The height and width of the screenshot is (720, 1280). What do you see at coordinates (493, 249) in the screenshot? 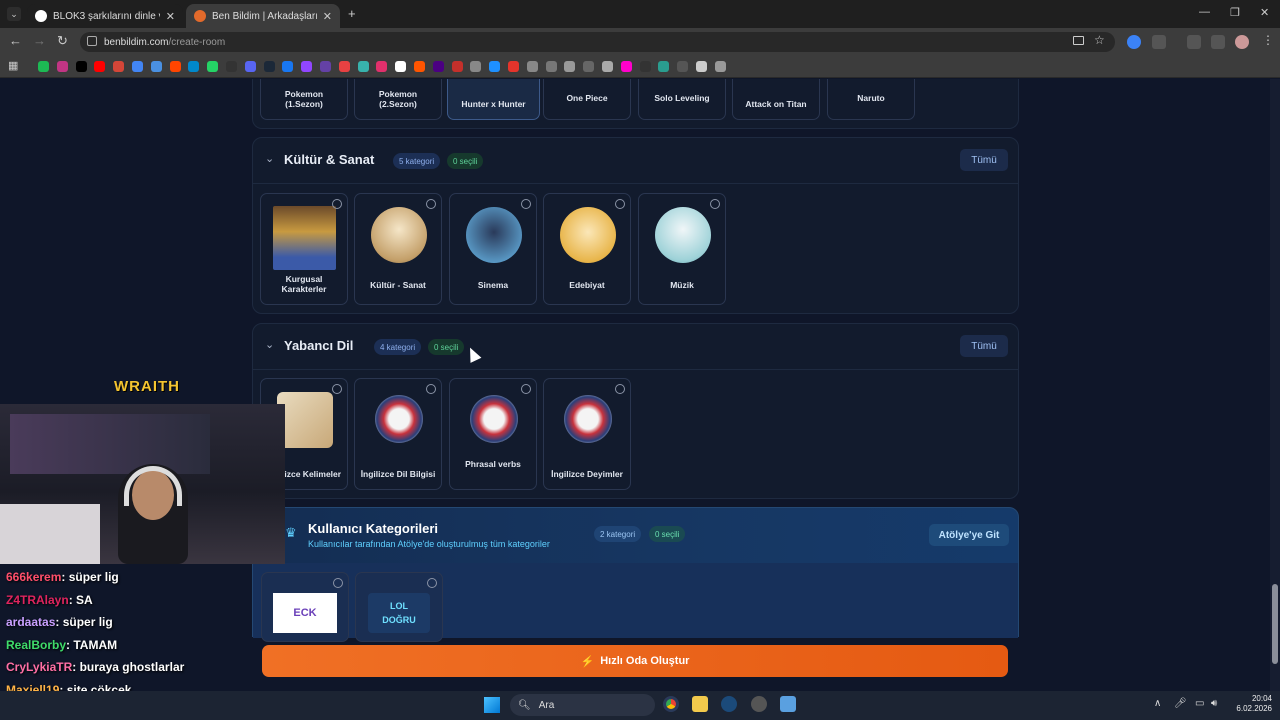
I see `category-card-sinema: Sinema` at bounding box center [493, 249].